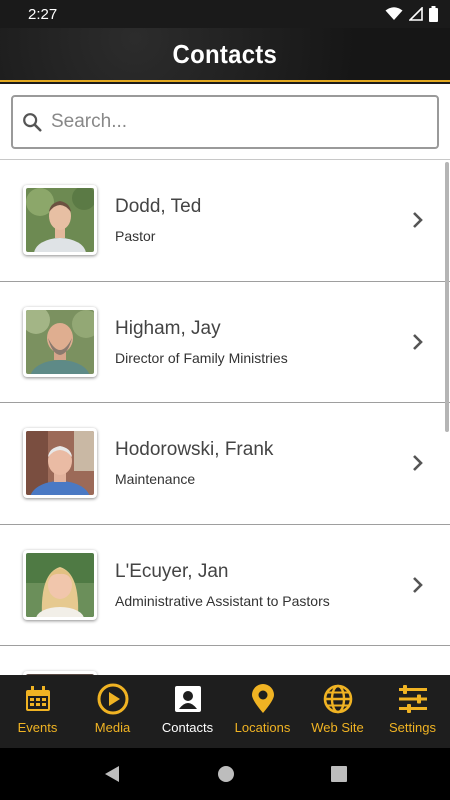 Image resolution: width=450 pixels, height=800 pixels. What do you see at coordinates (155, 479) in the screenshot?
I see `contact-title: Maintenance` at bounding box center [155, 479].